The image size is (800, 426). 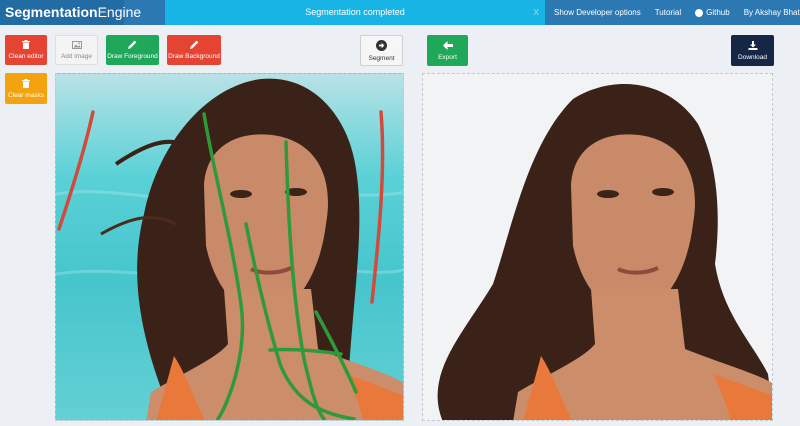 What do you see at coordinates (381, 58) in the screenshot?
I see `segment-label: Segment` at bounding box center [381, 58].